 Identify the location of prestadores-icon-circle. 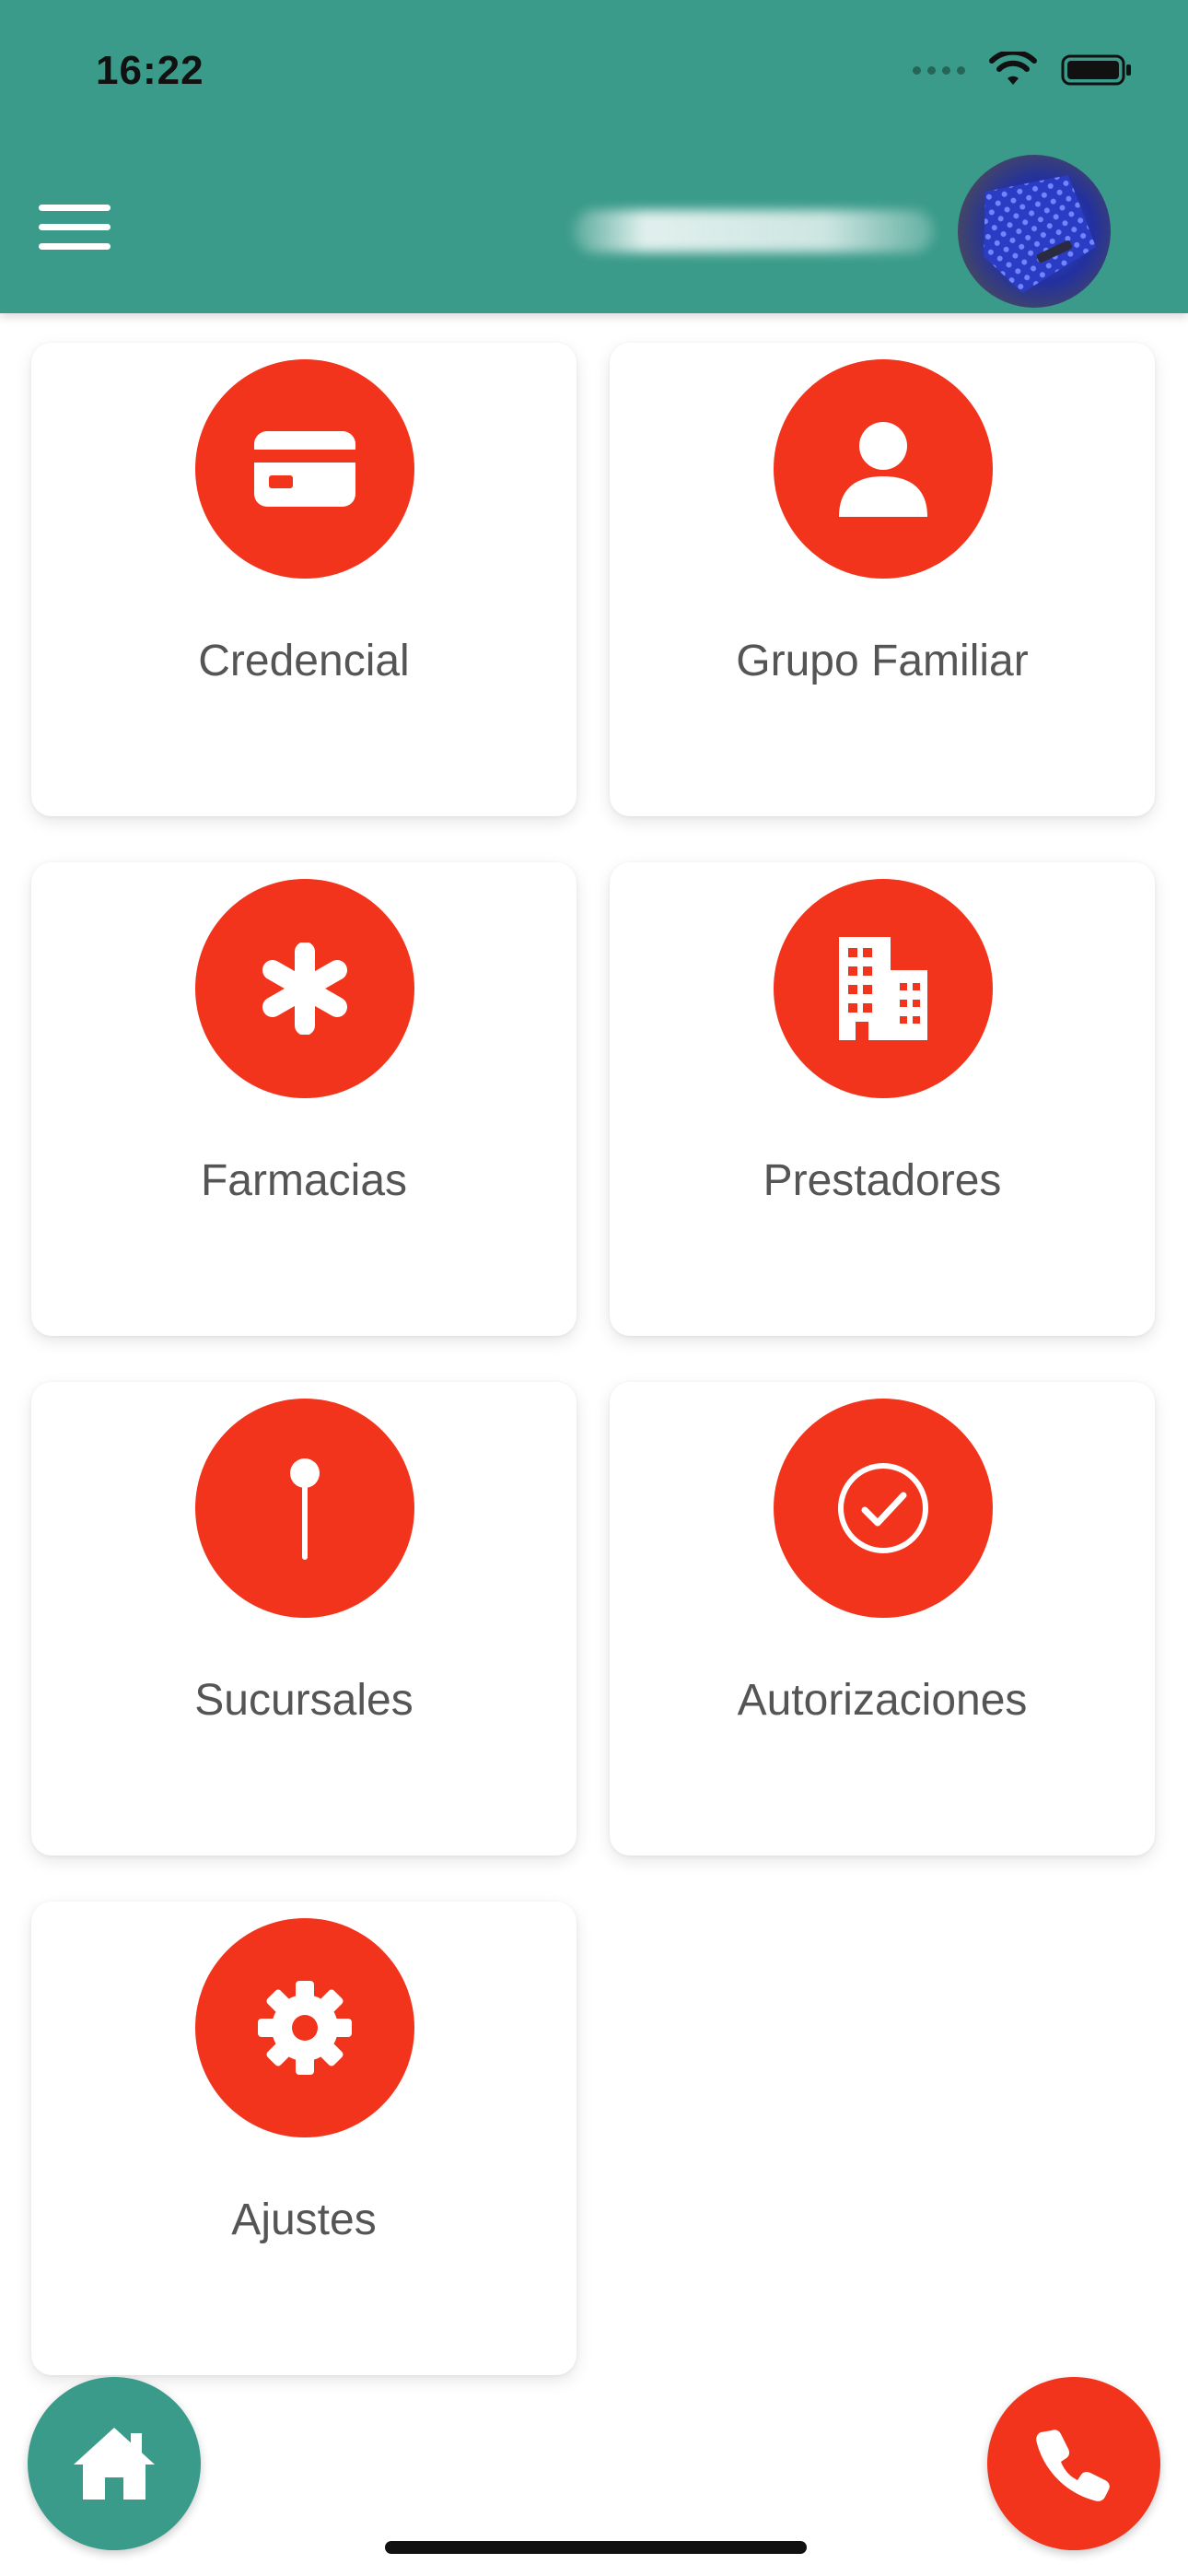
(883, 989).